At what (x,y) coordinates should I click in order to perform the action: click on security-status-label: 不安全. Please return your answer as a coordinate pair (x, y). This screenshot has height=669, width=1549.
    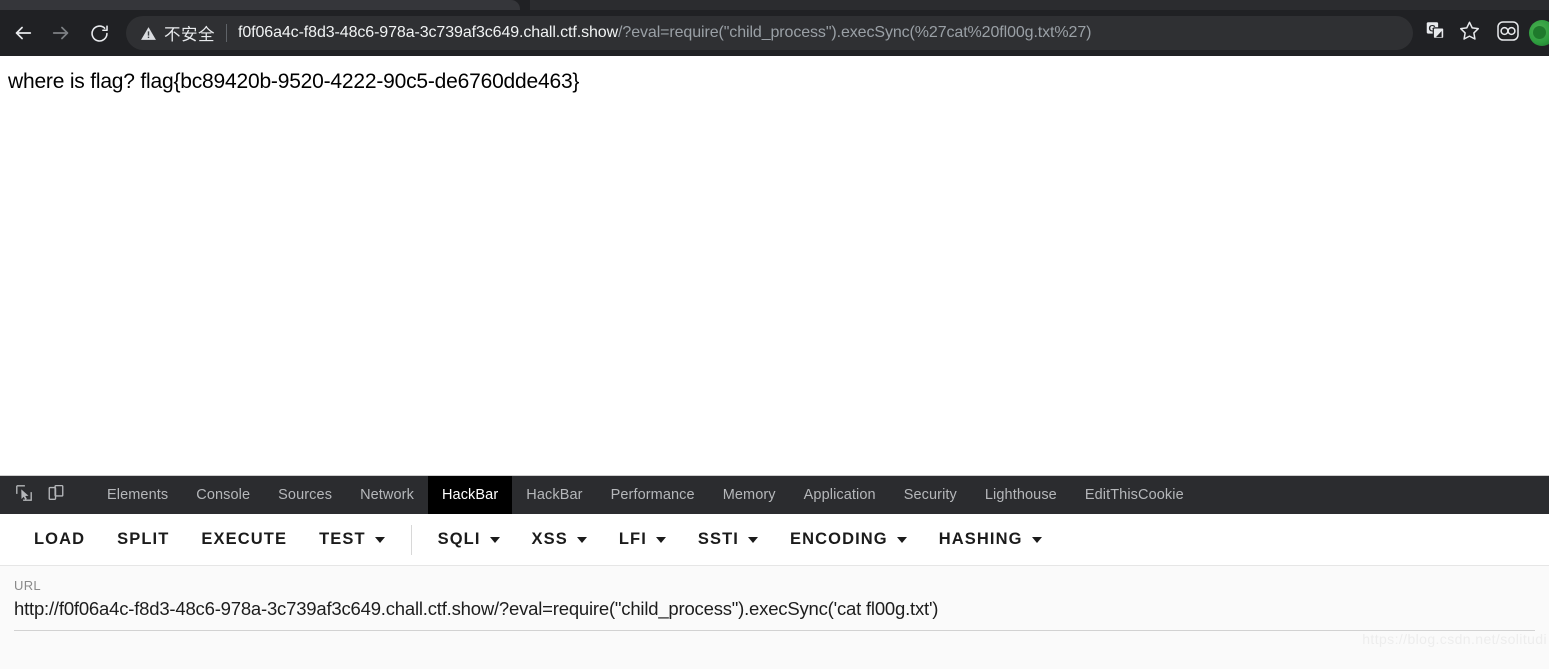
    Looking at the image, I should click on (189, 35).